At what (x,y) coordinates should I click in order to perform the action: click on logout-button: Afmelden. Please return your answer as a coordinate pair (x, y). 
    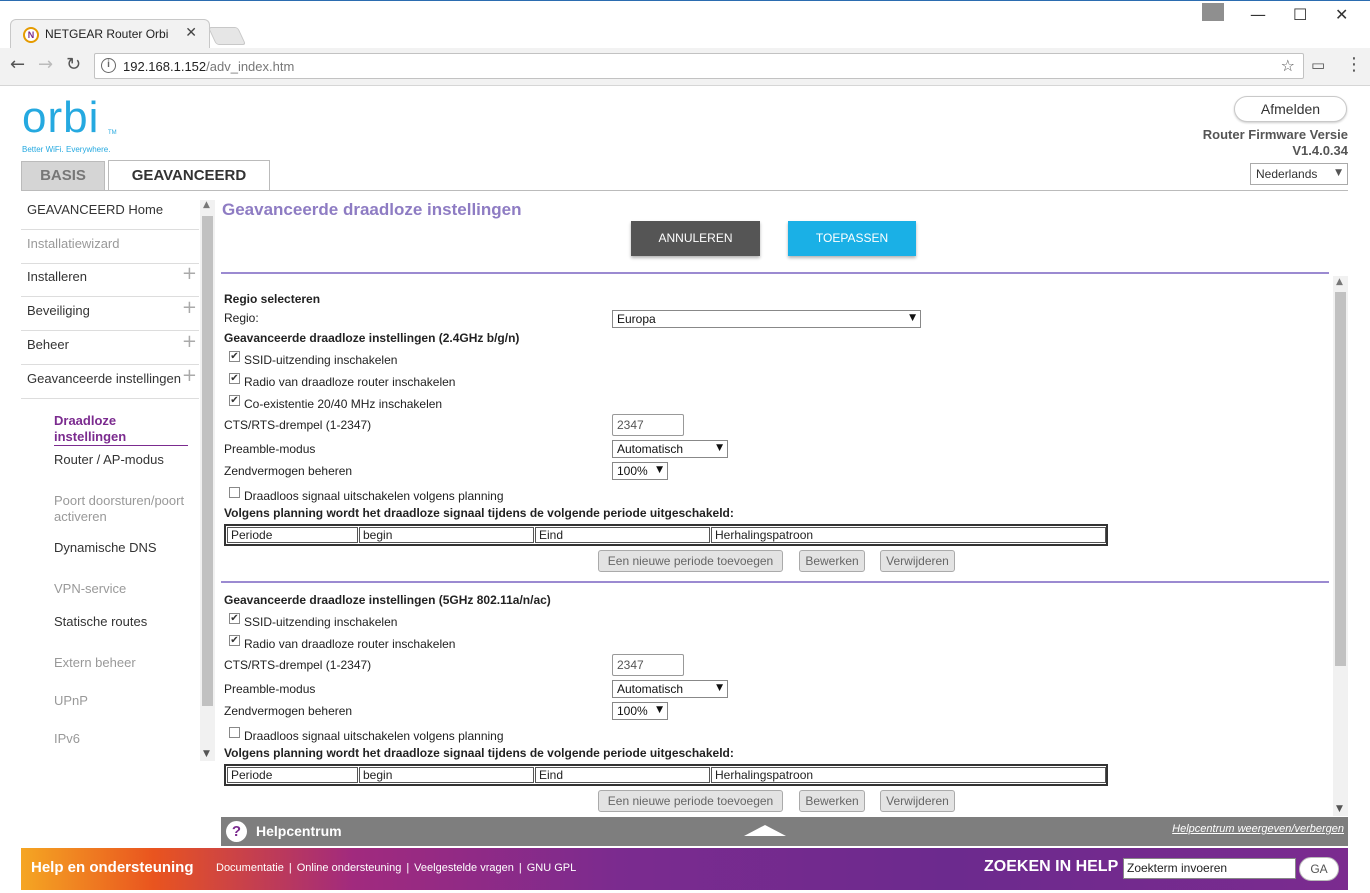
    Looking at the image, I should click on (1290, 109).